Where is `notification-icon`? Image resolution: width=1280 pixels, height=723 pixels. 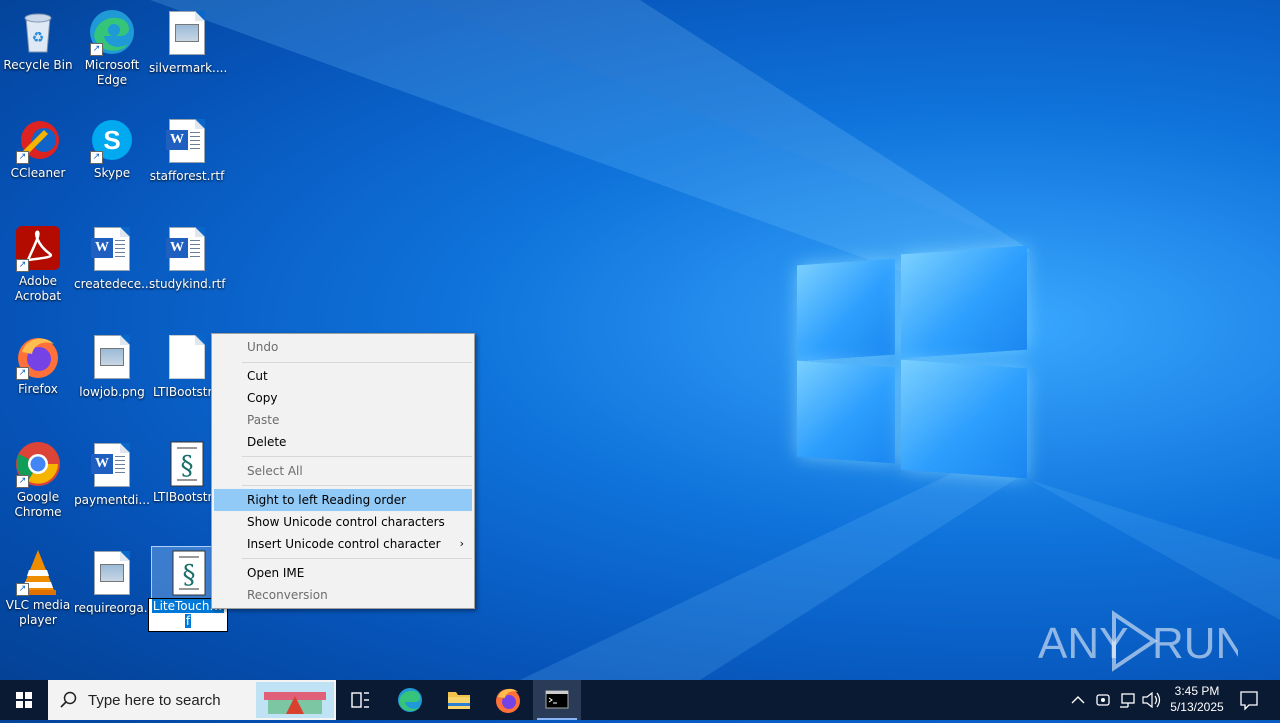 notification-icon is located at coordinates (1249, 701).